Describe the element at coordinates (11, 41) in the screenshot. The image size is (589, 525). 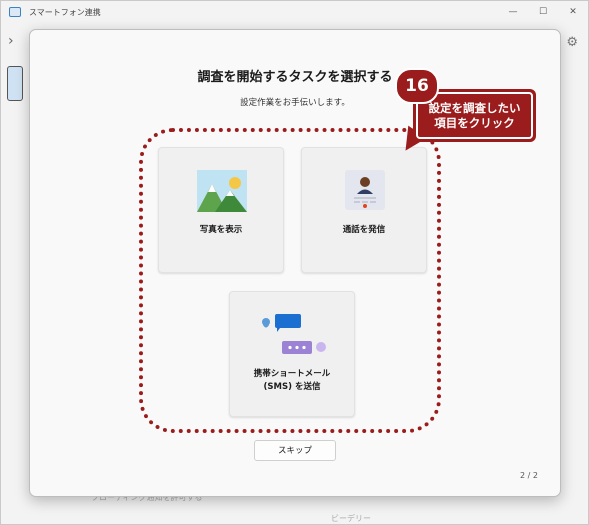
I see `chevron-right-icon: ›` at that location.